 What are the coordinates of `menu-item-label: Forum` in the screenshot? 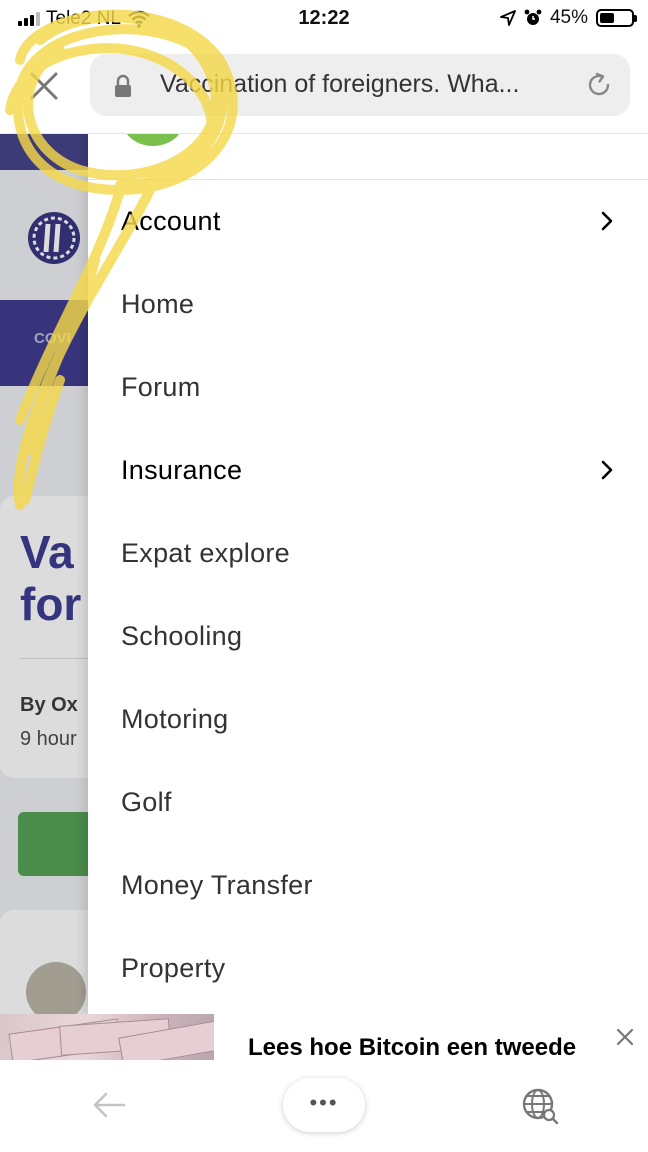 It's located at (161, 387).